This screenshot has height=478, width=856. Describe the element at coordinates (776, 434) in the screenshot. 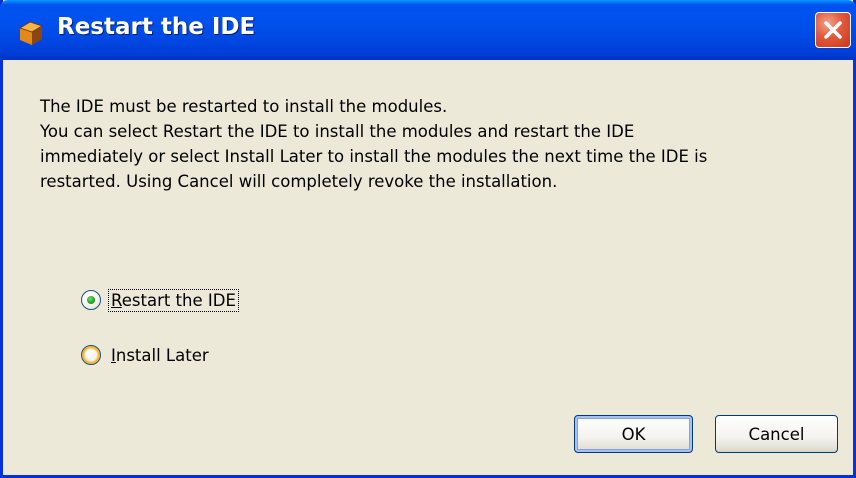

I see `cancel-button: Cancel` at that location.